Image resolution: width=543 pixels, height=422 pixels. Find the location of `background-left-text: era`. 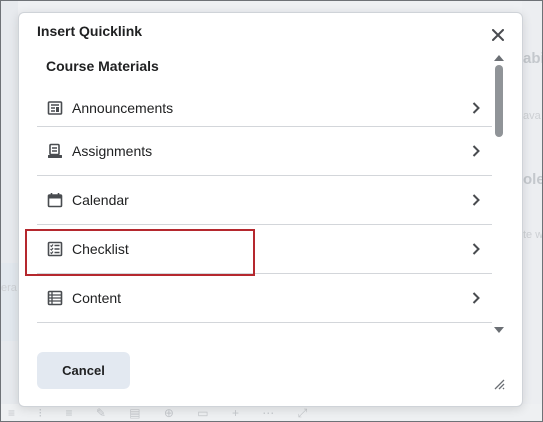

background-left-text: era is located at coordinates (9, 288).